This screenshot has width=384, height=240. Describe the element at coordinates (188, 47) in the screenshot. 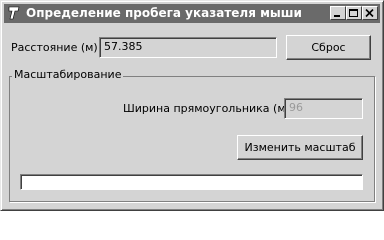

I see `distance-field: 57.385` at that location.